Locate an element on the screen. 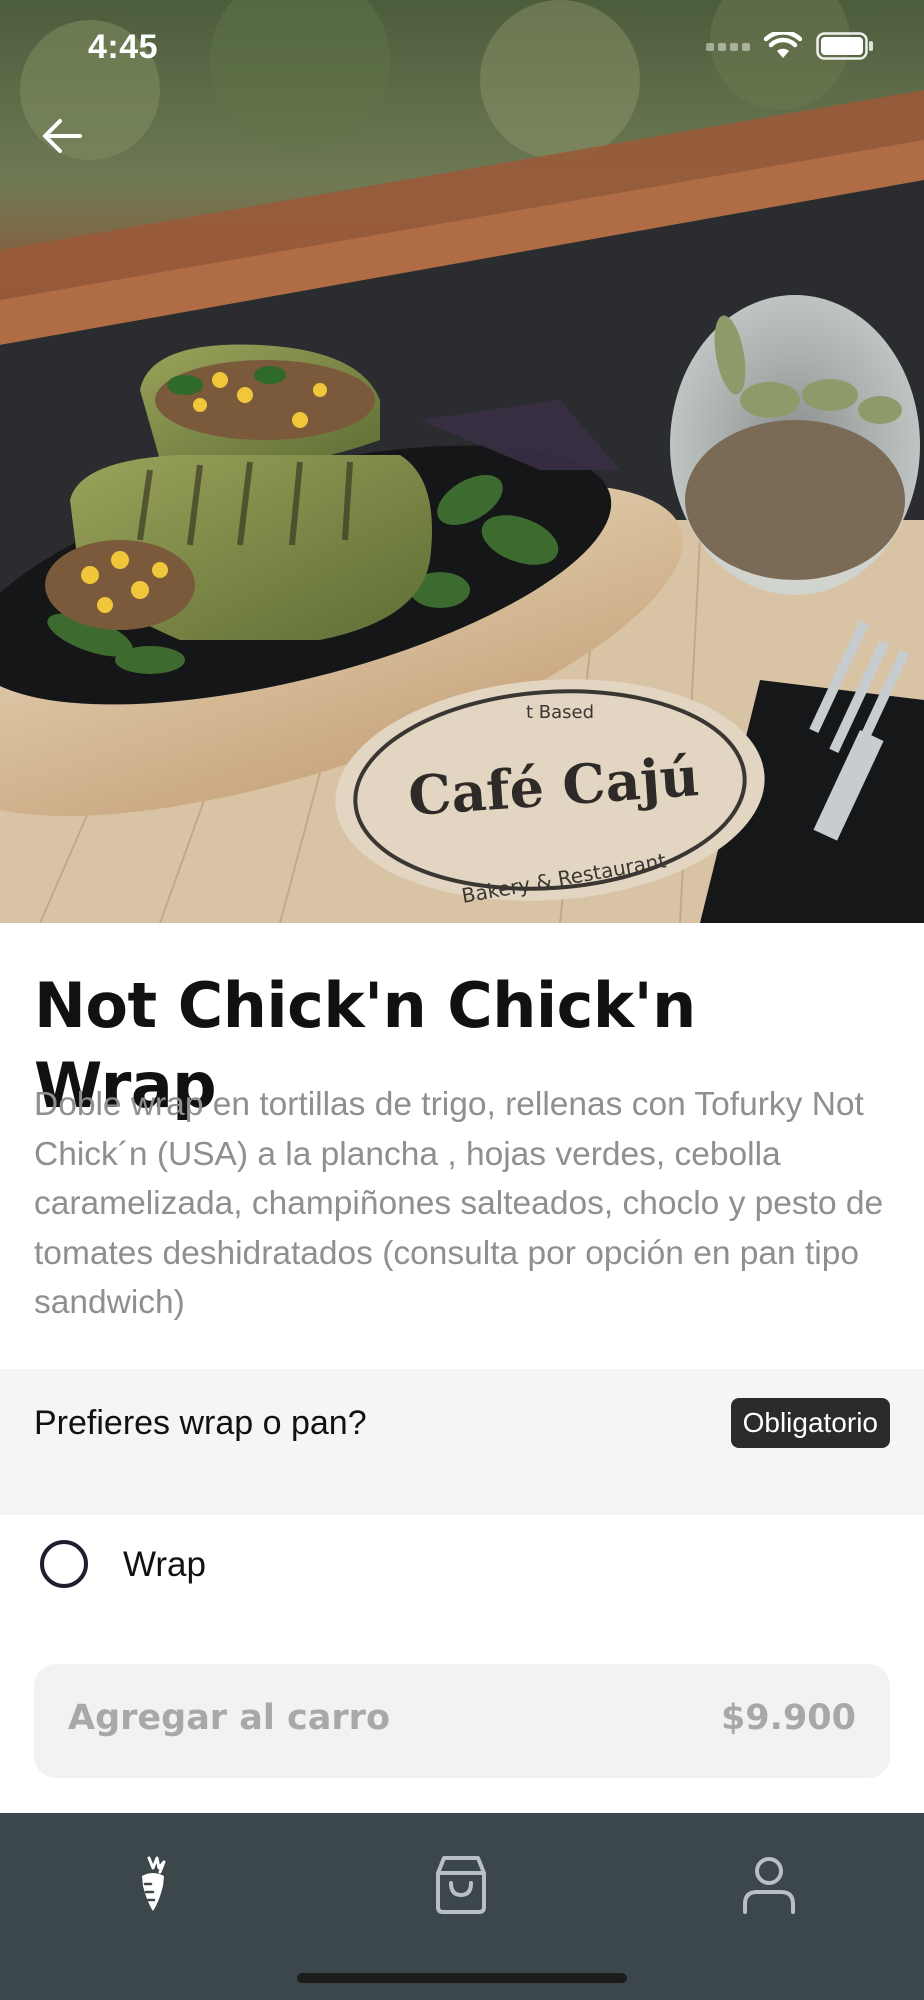 The image size is (924, 2000). arrow-left-icon is located at coordinates (62, 136).